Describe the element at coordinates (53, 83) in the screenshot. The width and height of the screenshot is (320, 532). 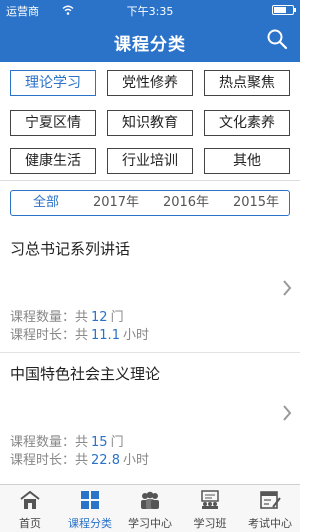
I see `category-theory-study: 理论学习` at that location.